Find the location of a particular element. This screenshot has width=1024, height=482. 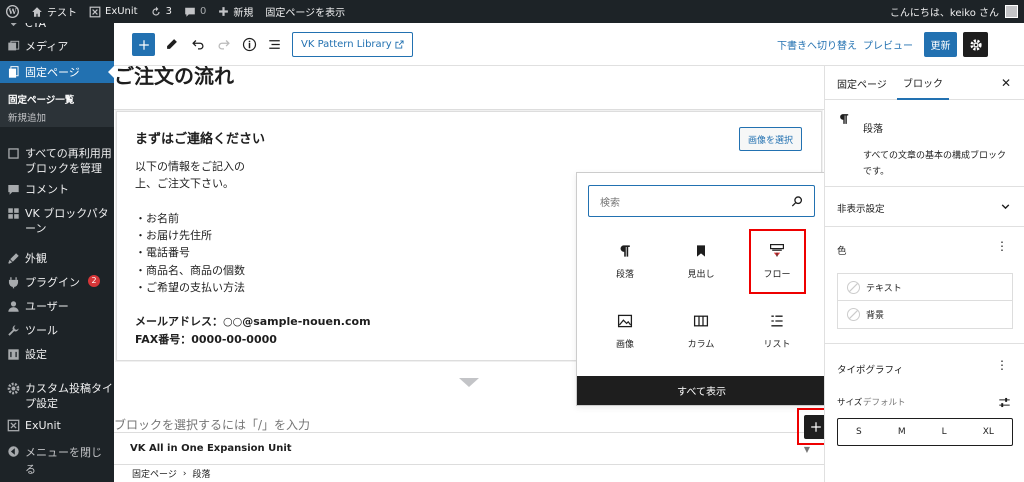

avatar is located at coordinates (1011, 11).